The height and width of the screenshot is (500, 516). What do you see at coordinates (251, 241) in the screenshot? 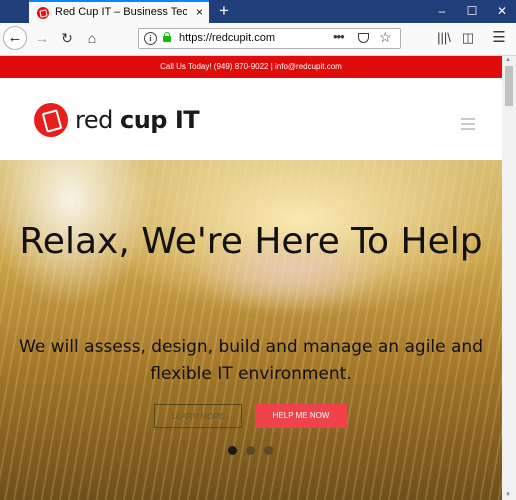
I see `hero-title: Relax, We're Here To Help` at bounding box center [251, 241].